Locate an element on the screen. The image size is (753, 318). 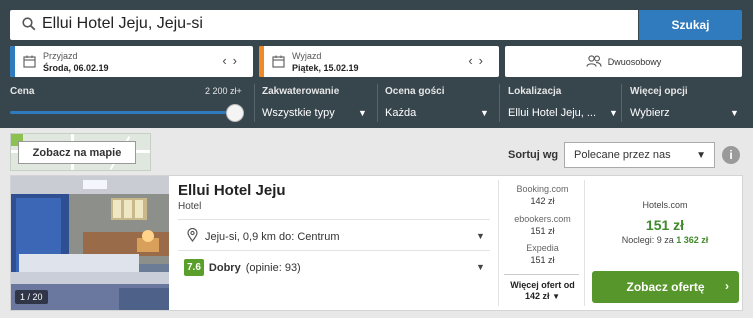
show-map-button: Zobacz na mapie is located at coordinates (77, 152).